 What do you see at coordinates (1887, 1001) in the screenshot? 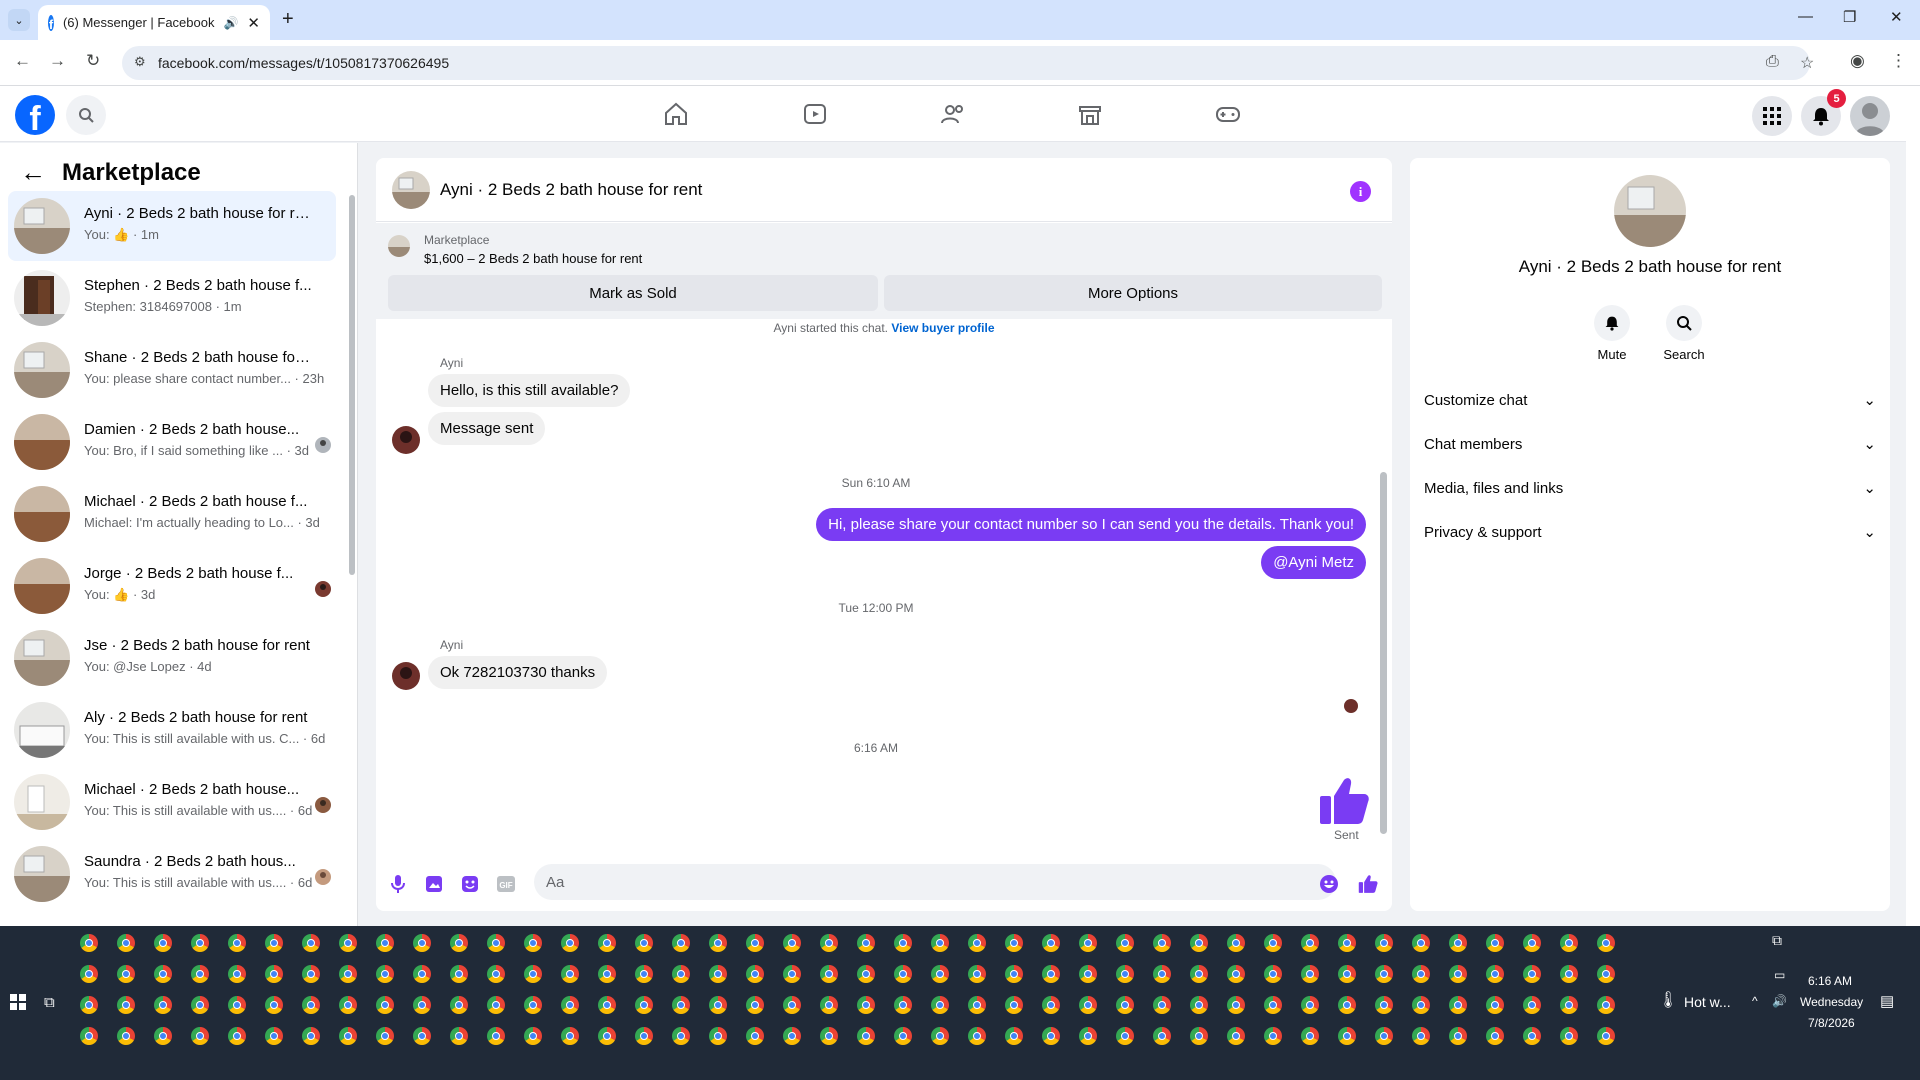
I see `notification-center-icon: ▤` at bounding box center [1887, 1001].